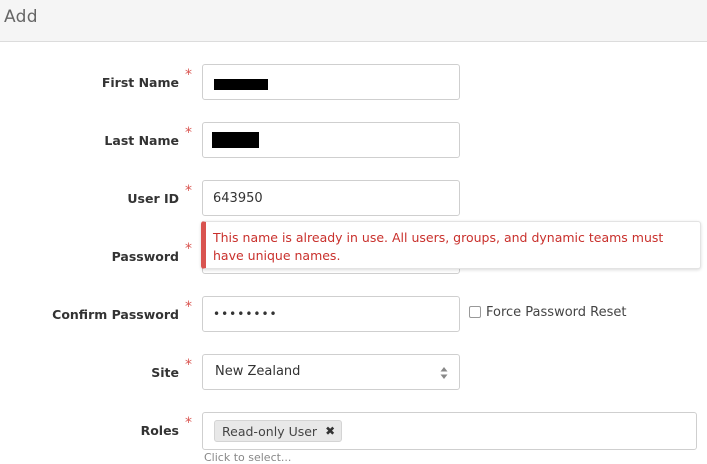 The image size is (707, 464). Describe the element at coordinates (475, 312) in the screenshot. I see `force-password-reset-checkbox` at that location.